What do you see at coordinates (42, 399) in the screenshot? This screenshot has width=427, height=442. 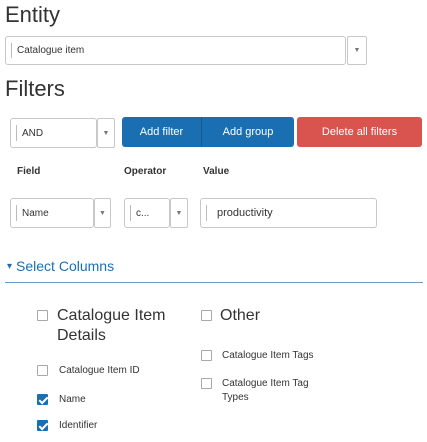 I see `column-checkbox-name` at bounding box center [42, 399].